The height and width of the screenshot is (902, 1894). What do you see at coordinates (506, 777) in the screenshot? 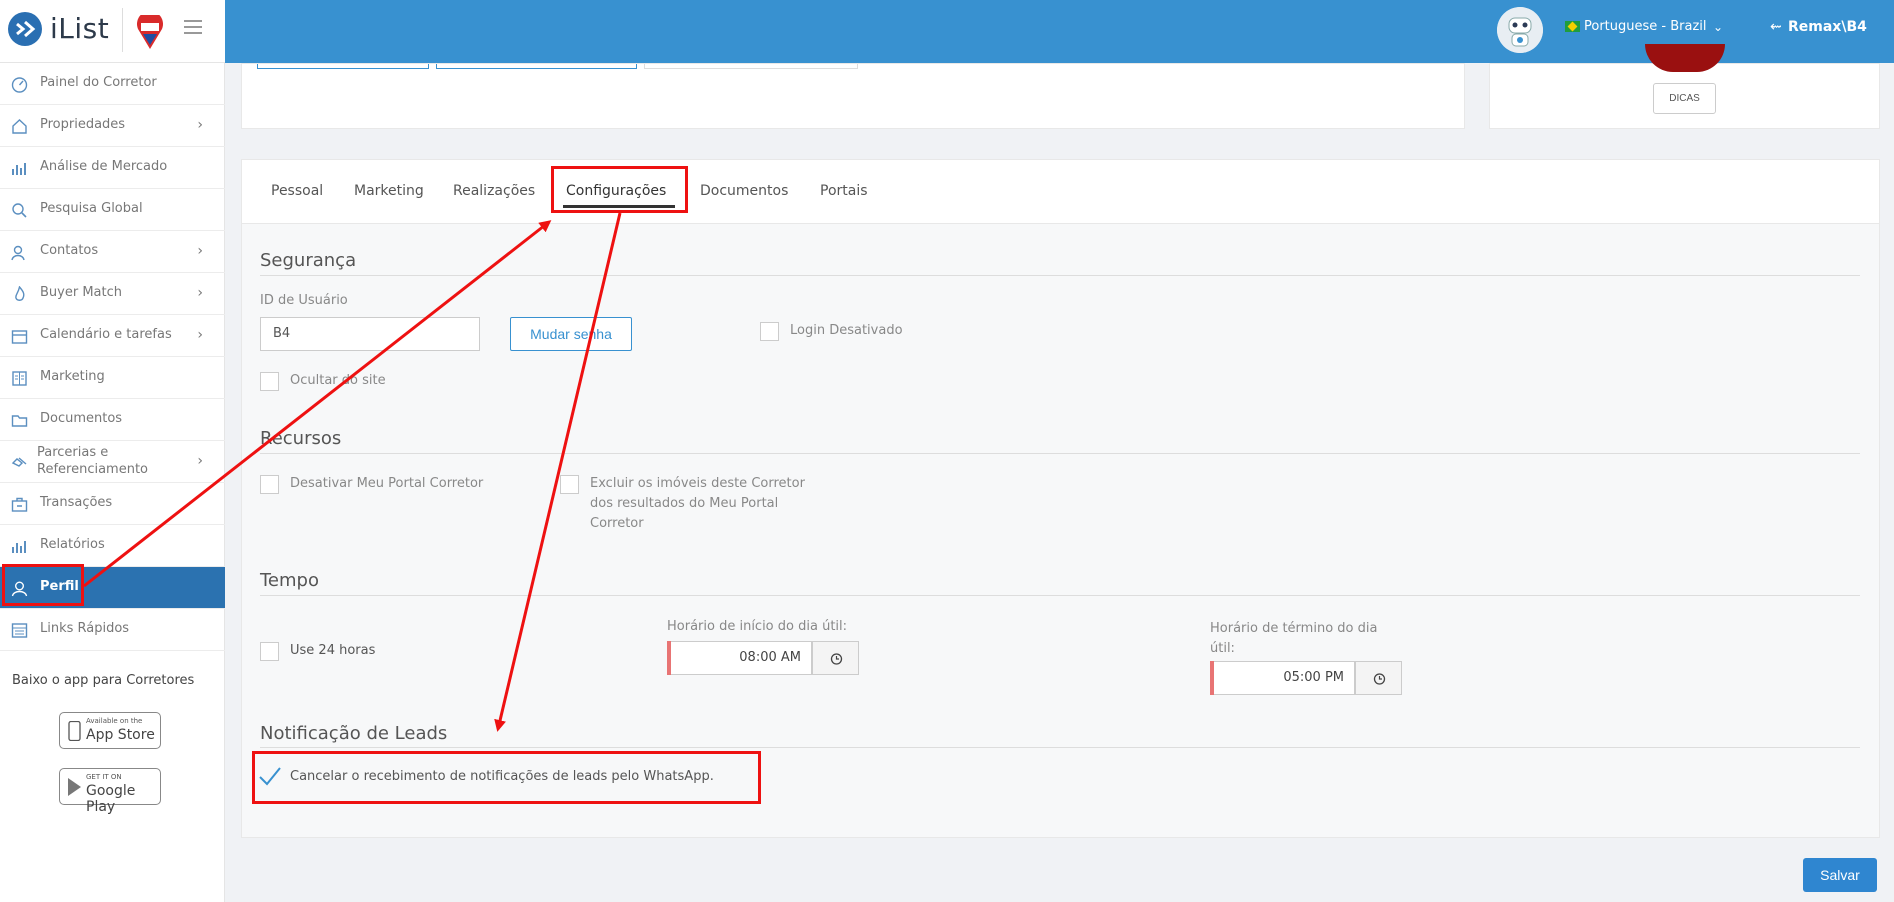
I see `highlight-whatsapp-option` at bounding box center [506, 777].